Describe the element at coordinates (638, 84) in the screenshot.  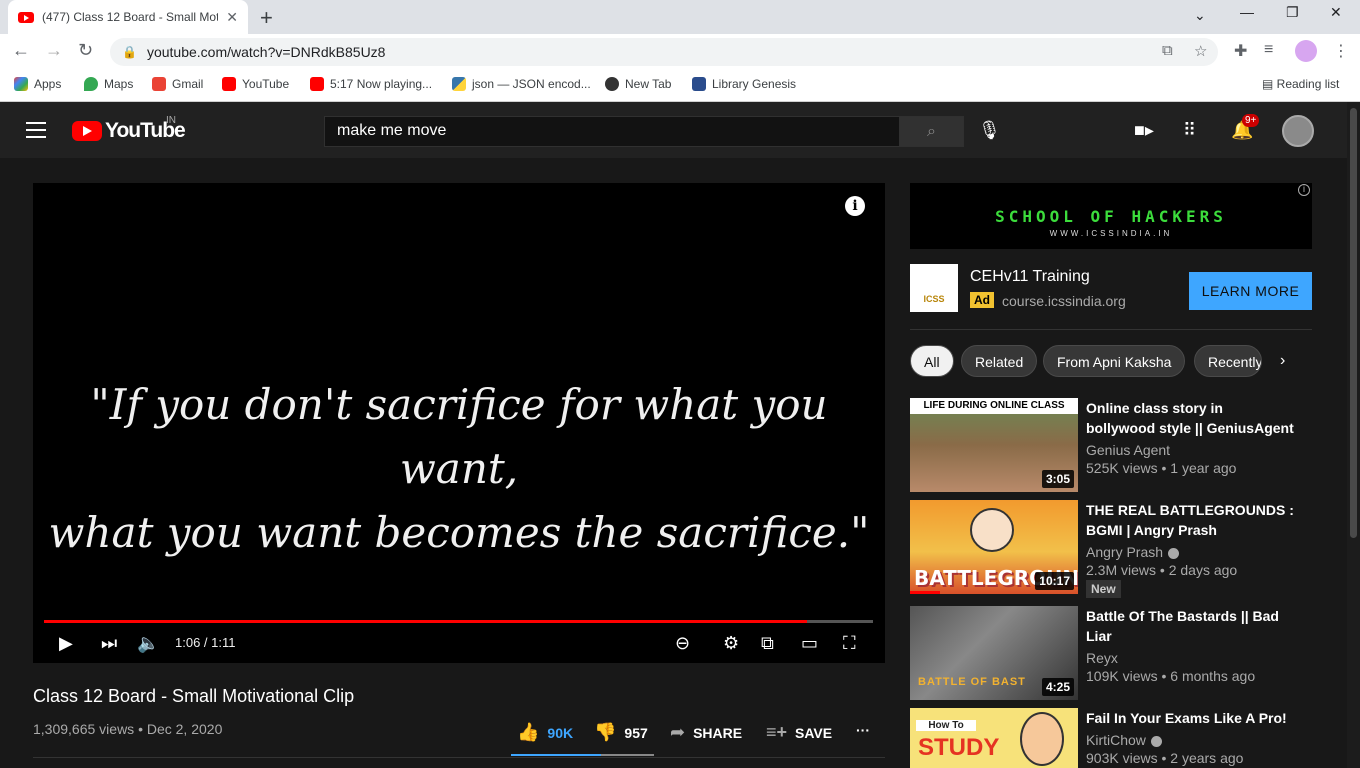
I see `bookmark-new-tab: New Tab` at that location.